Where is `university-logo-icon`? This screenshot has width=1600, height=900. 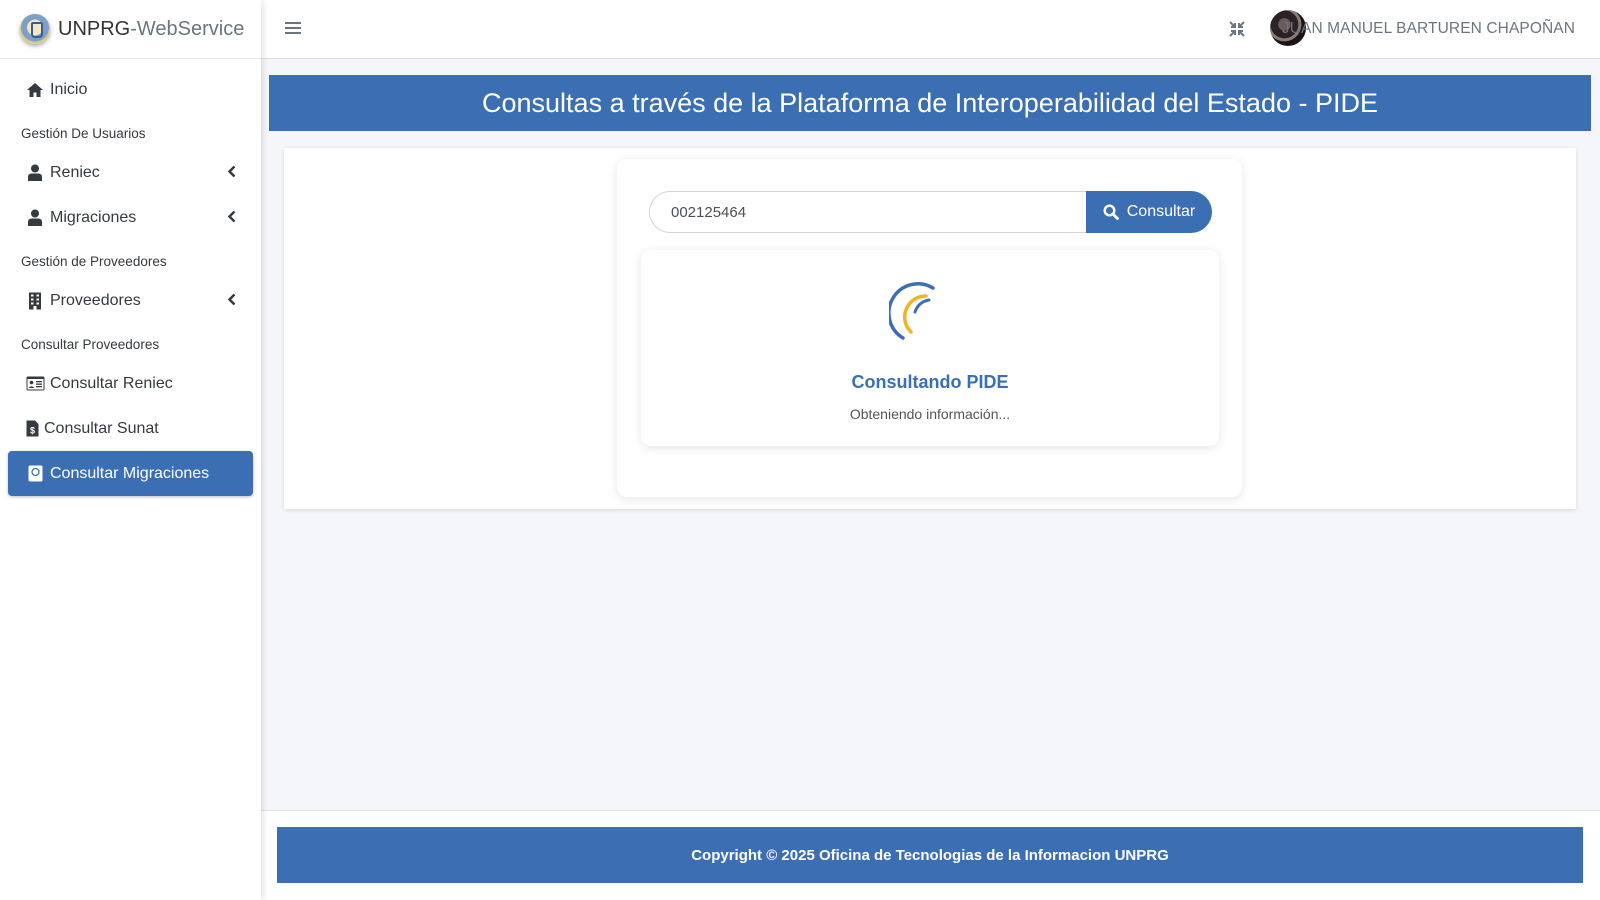
university-logo-icon is located at coordinates (35, 29).